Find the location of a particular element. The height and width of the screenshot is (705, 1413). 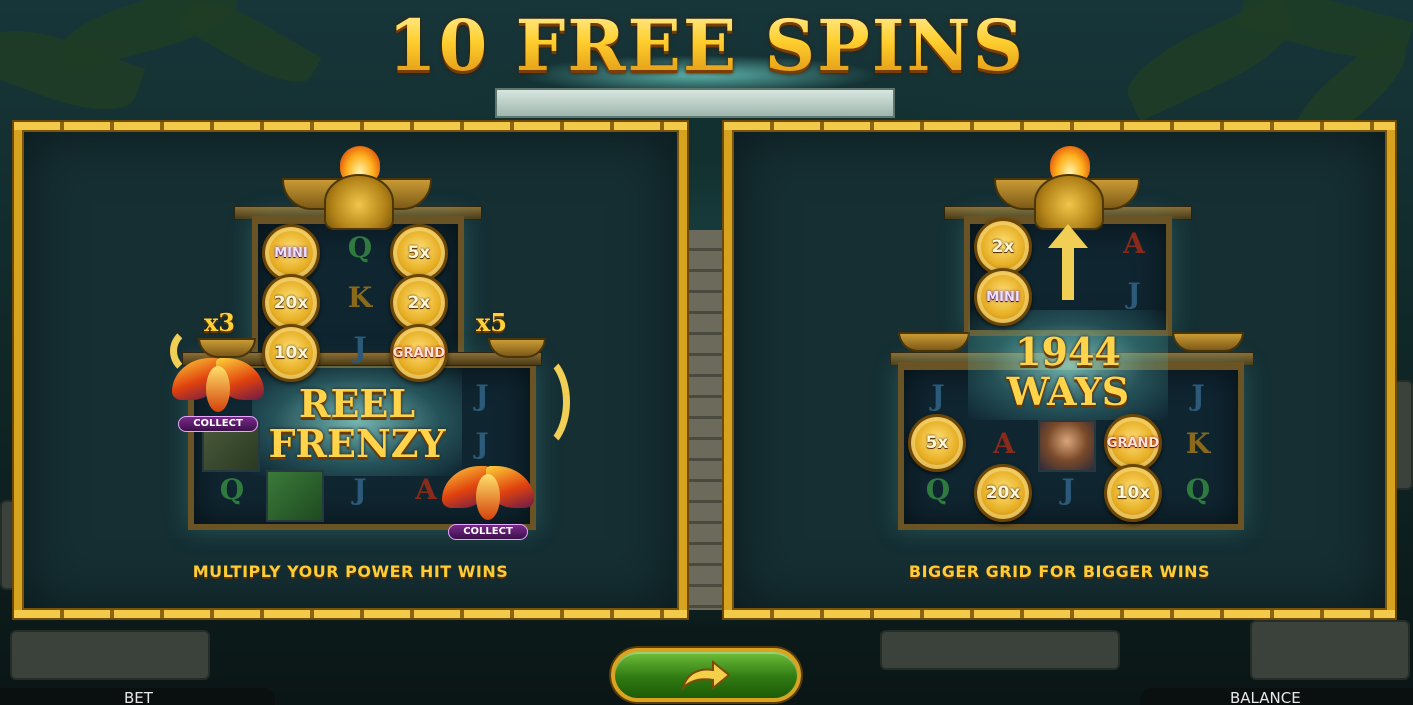

feature-label-line2: WAYS is located at coordinates (1068, 391).